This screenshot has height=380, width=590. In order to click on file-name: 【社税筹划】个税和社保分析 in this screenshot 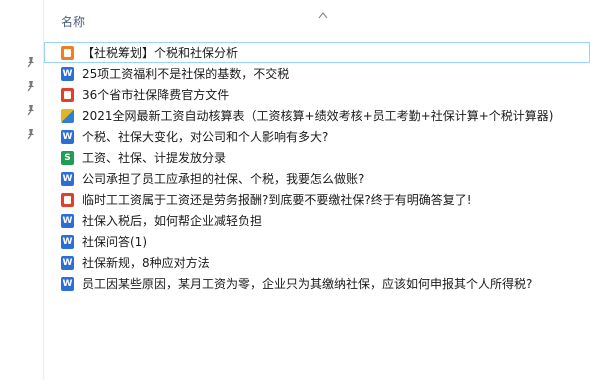, I will do `click(160, 53)`.